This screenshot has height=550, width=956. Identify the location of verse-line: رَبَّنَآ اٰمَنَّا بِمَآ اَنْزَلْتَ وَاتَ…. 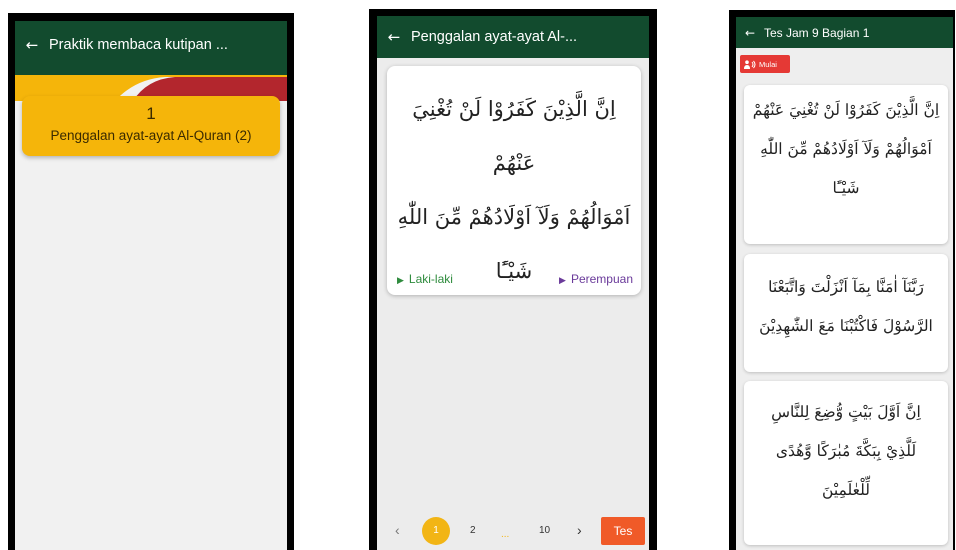
(846, 287).